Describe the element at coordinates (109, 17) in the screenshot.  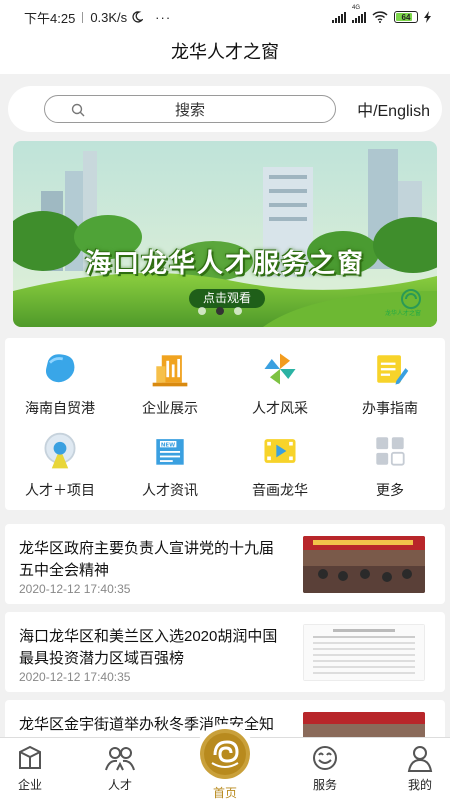
I see `status-network-speed: 0.3K/s` at that location.